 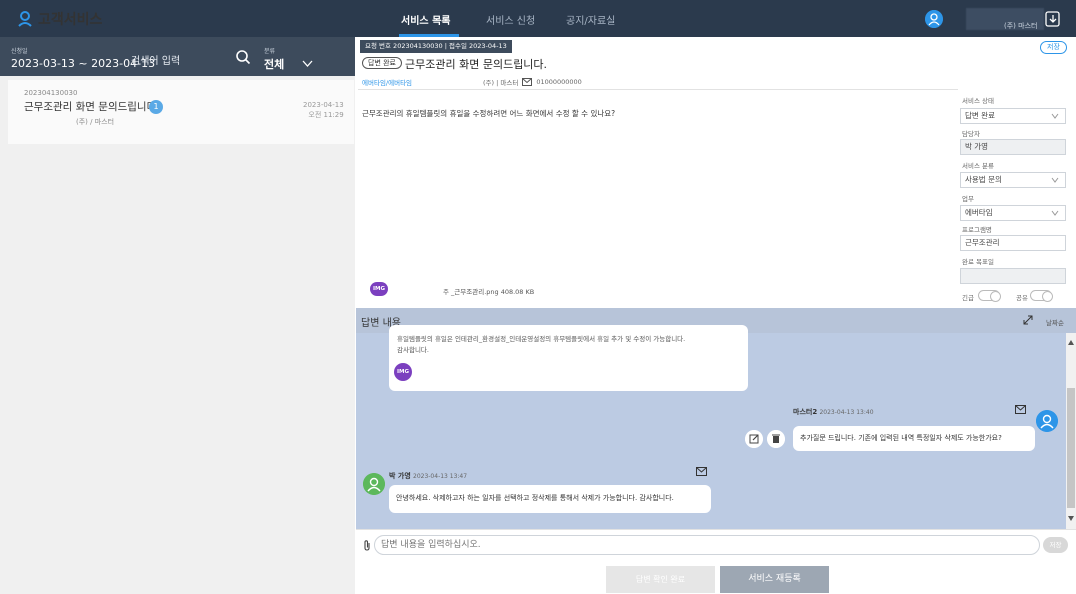 I want to click on divider, so click(x=658, y=89).